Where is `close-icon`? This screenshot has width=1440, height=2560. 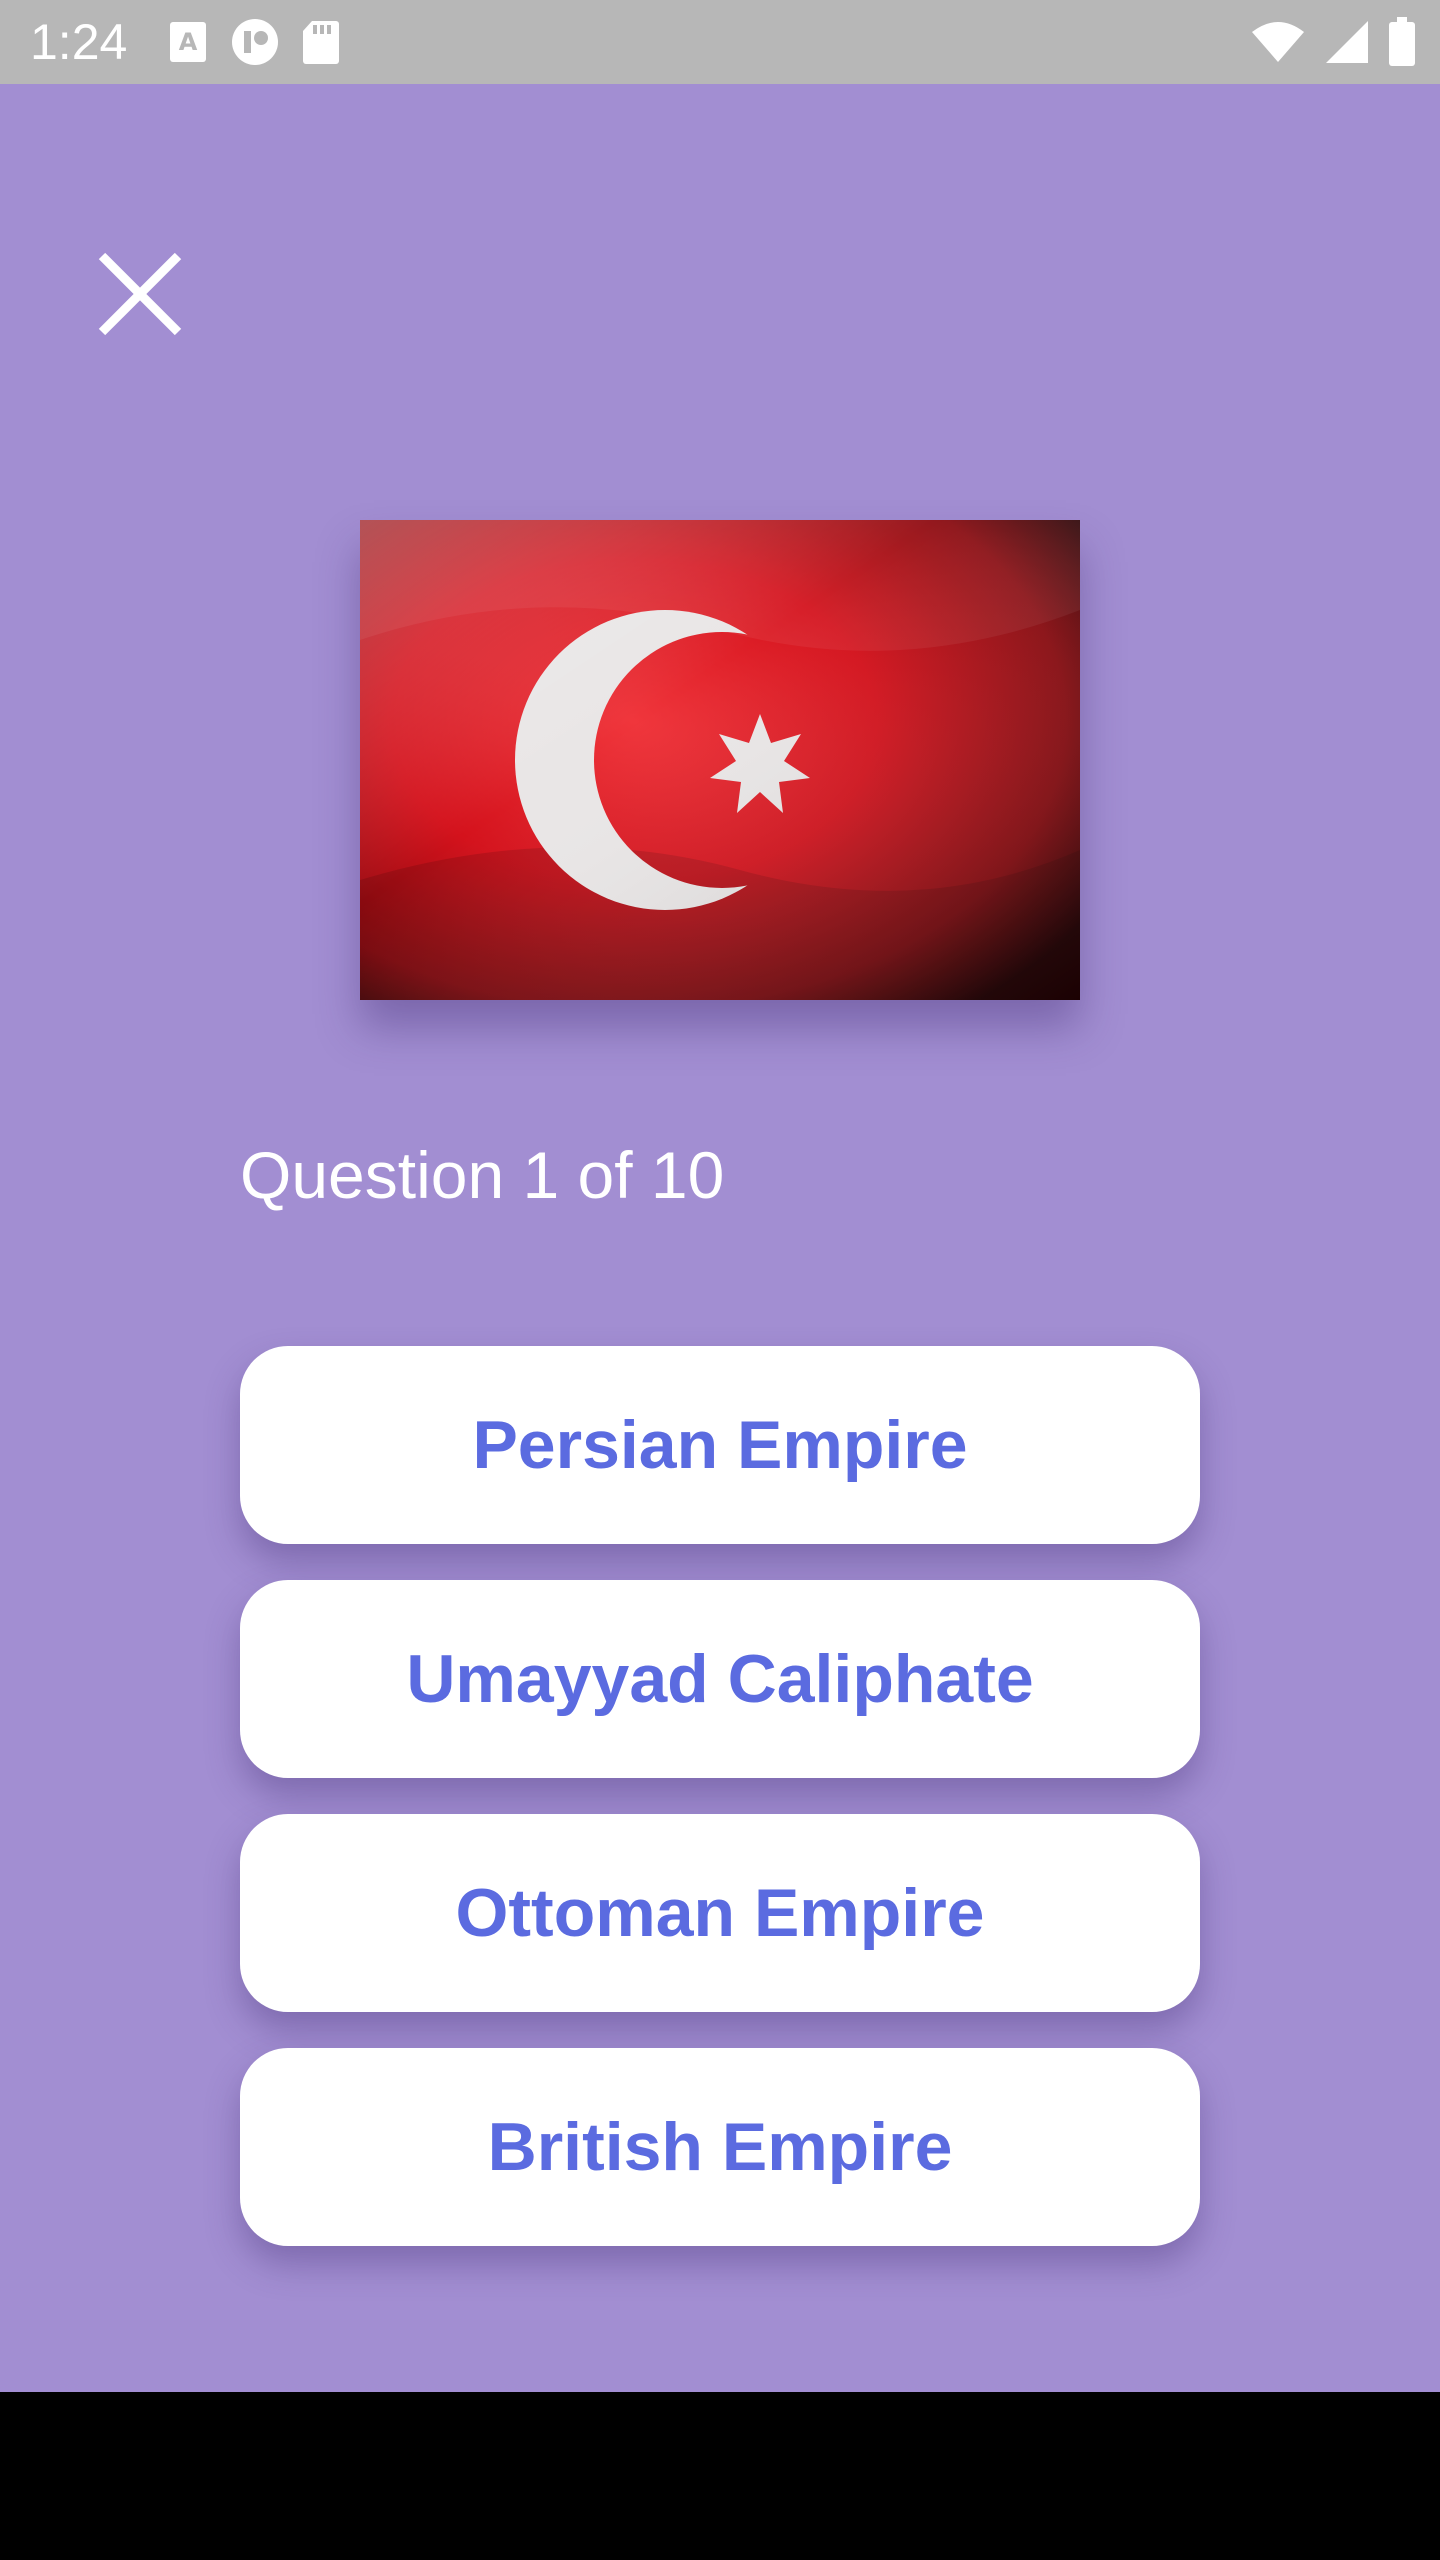 close-icon is located at coordinates (140, 294).